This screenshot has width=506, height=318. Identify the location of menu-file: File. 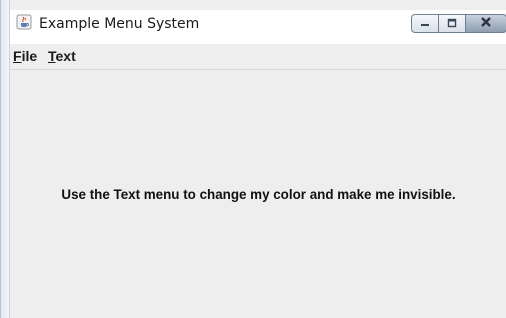
(25, 56).